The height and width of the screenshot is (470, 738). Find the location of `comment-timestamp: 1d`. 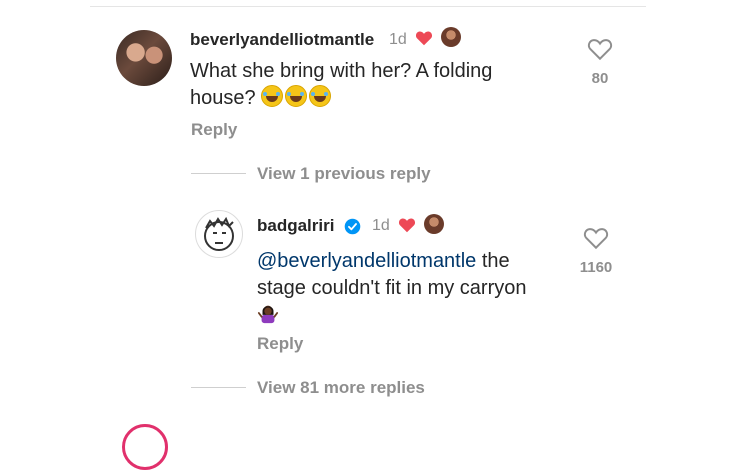

comment-timestamp: 1d is located at coordinates (398, 39).